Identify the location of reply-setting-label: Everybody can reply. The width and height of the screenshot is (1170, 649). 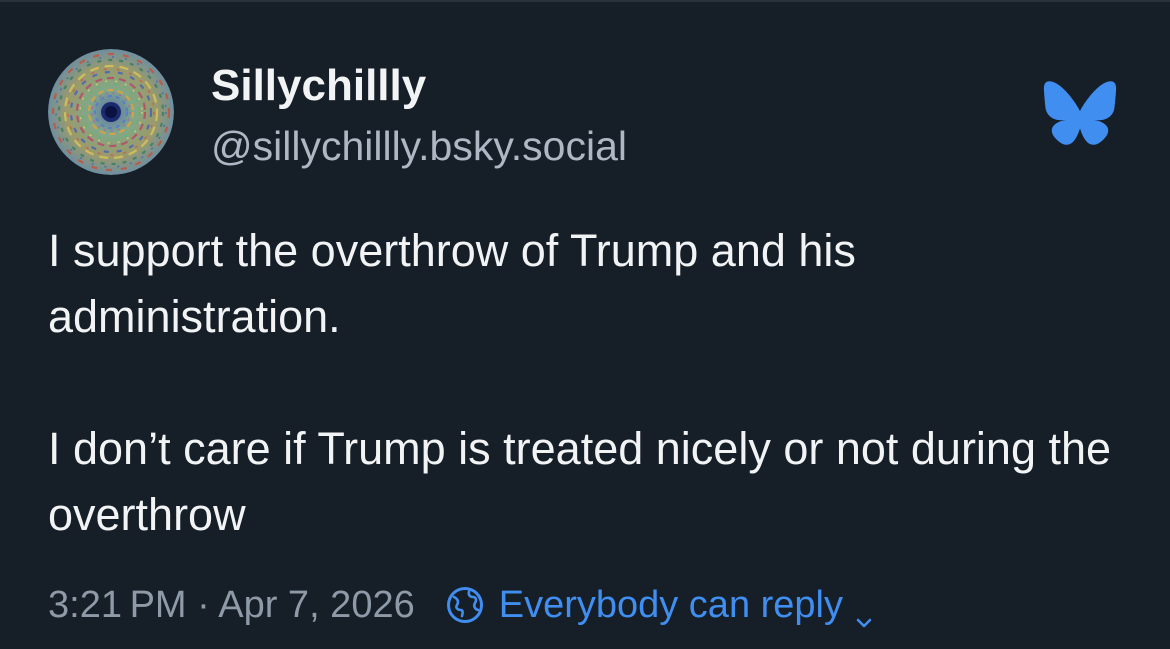
(671, 605).